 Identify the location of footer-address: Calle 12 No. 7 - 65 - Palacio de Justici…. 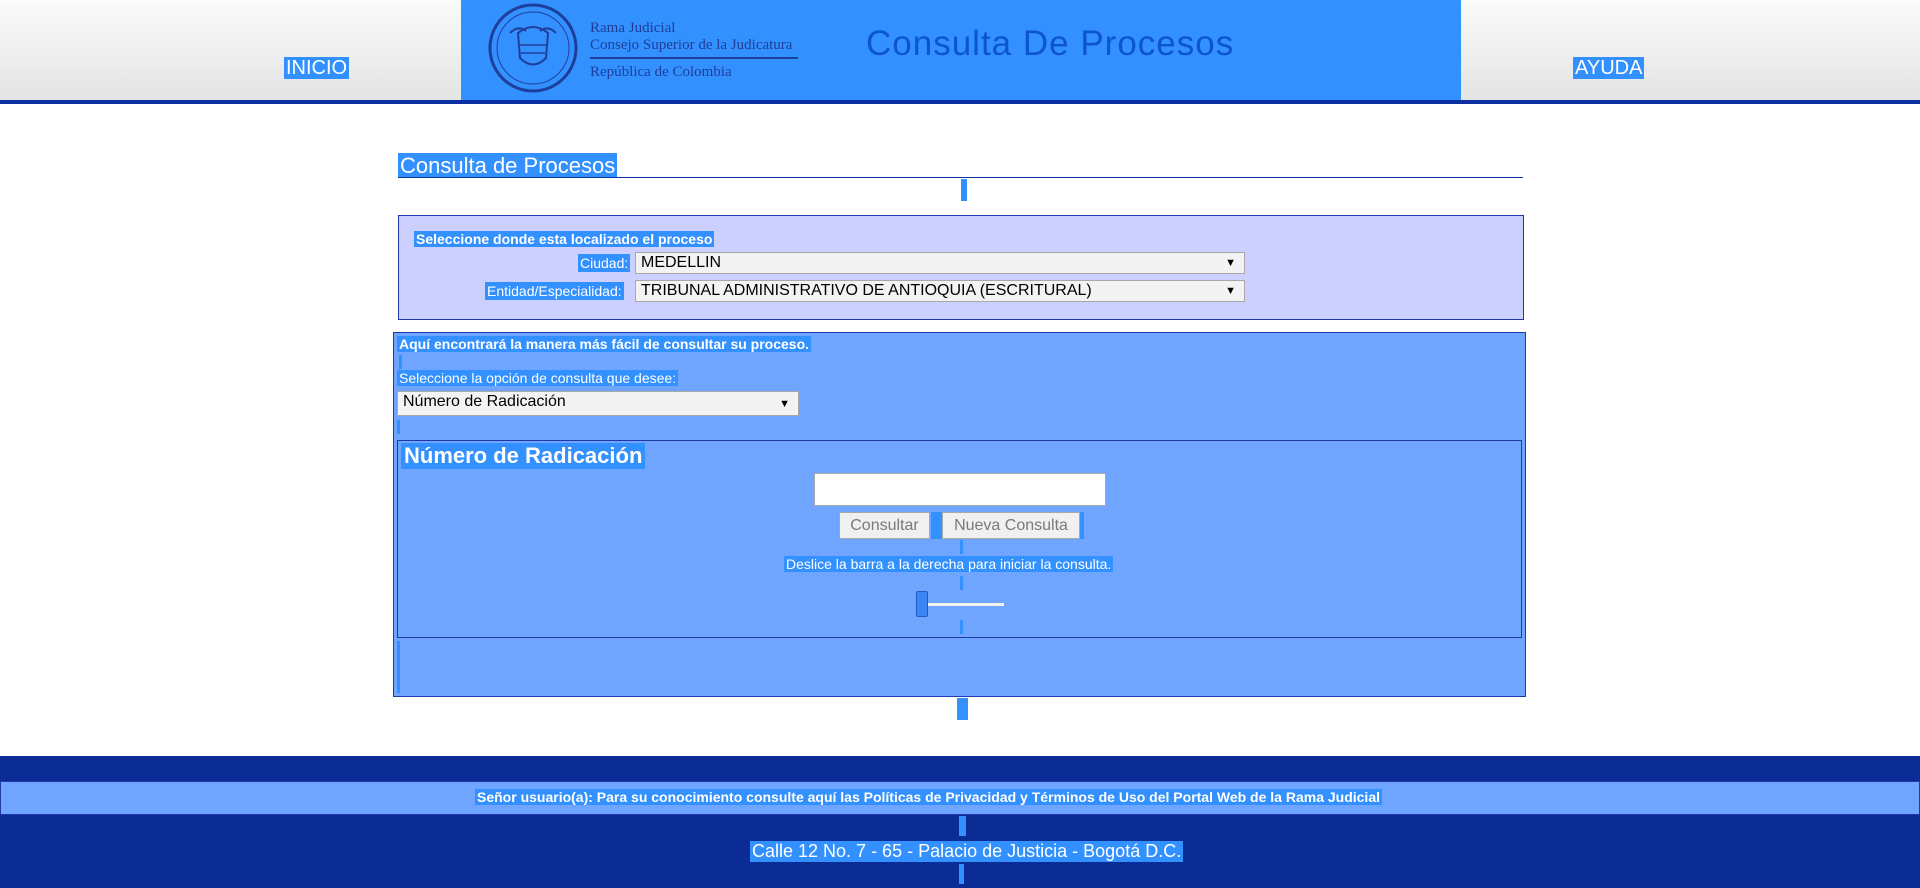
(967, 851).